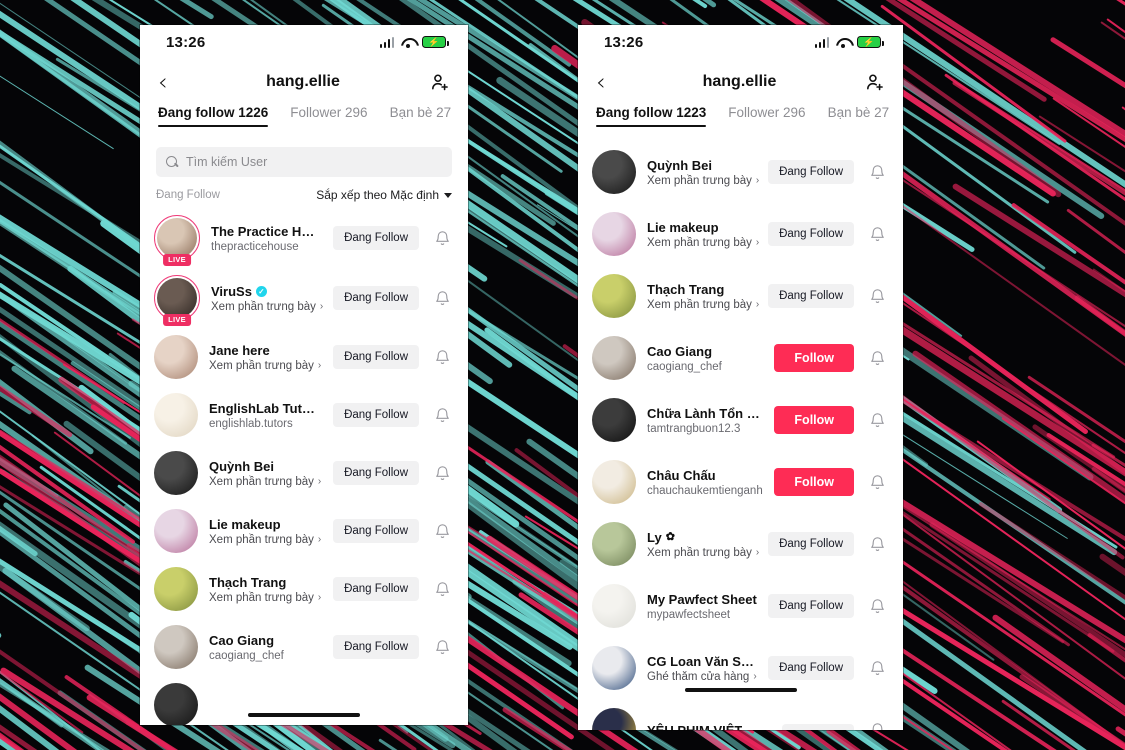  What do you see at coordinates (213, 116) in the screenshot?
I see `tab-dang-follow: Đang follow 1226` at bounding box center [213, 116].